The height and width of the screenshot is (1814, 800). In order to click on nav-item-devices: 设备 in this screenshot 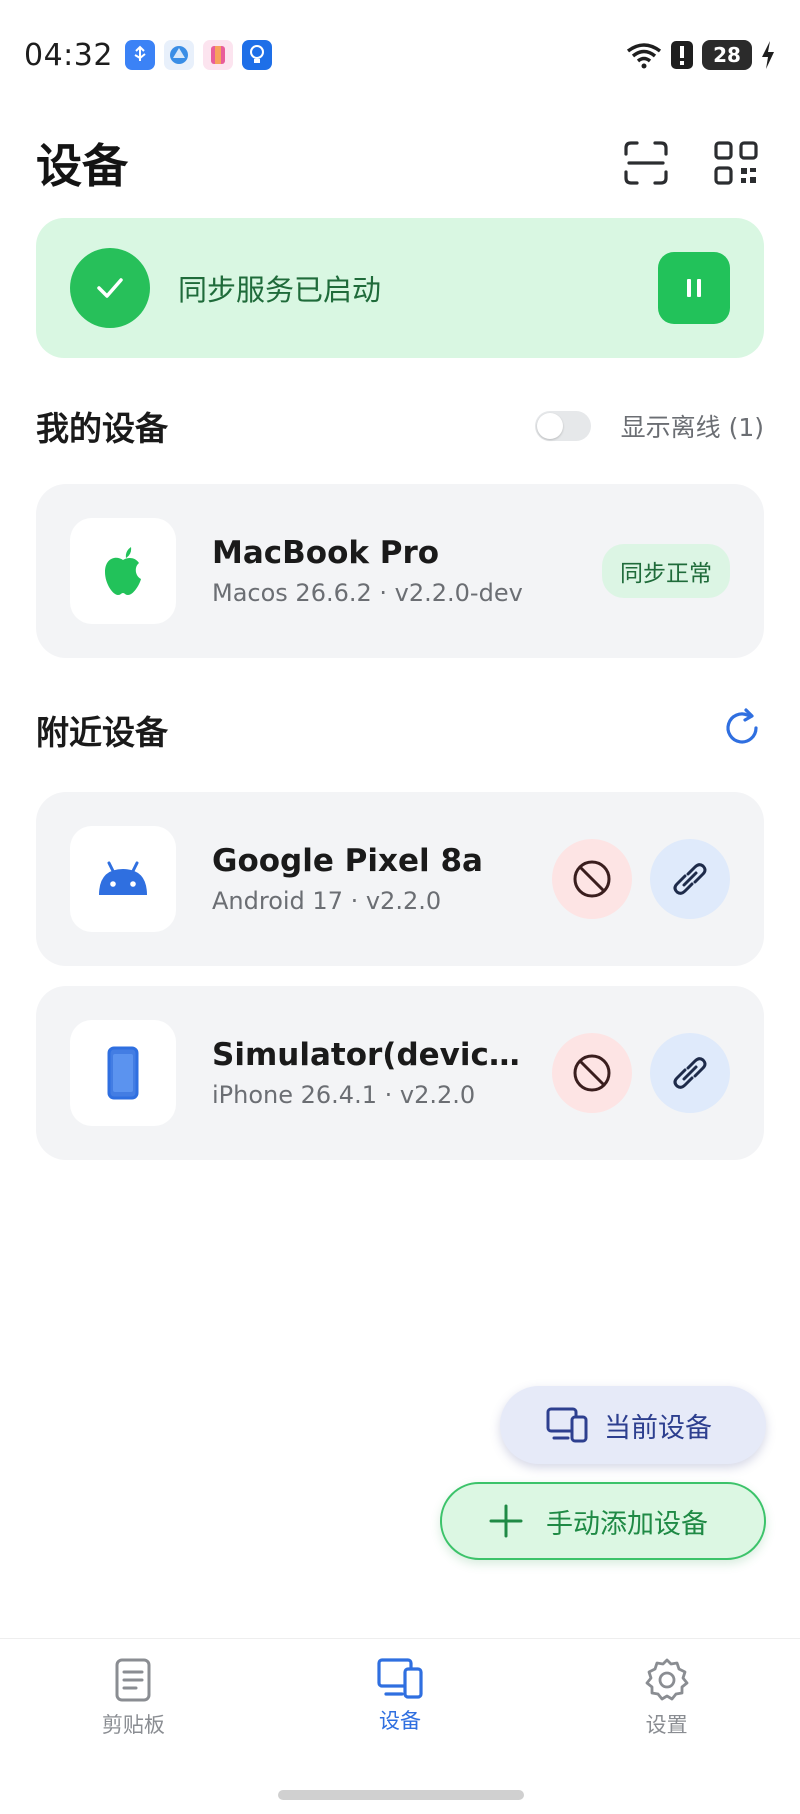, I will do `click(400, 1713)`.